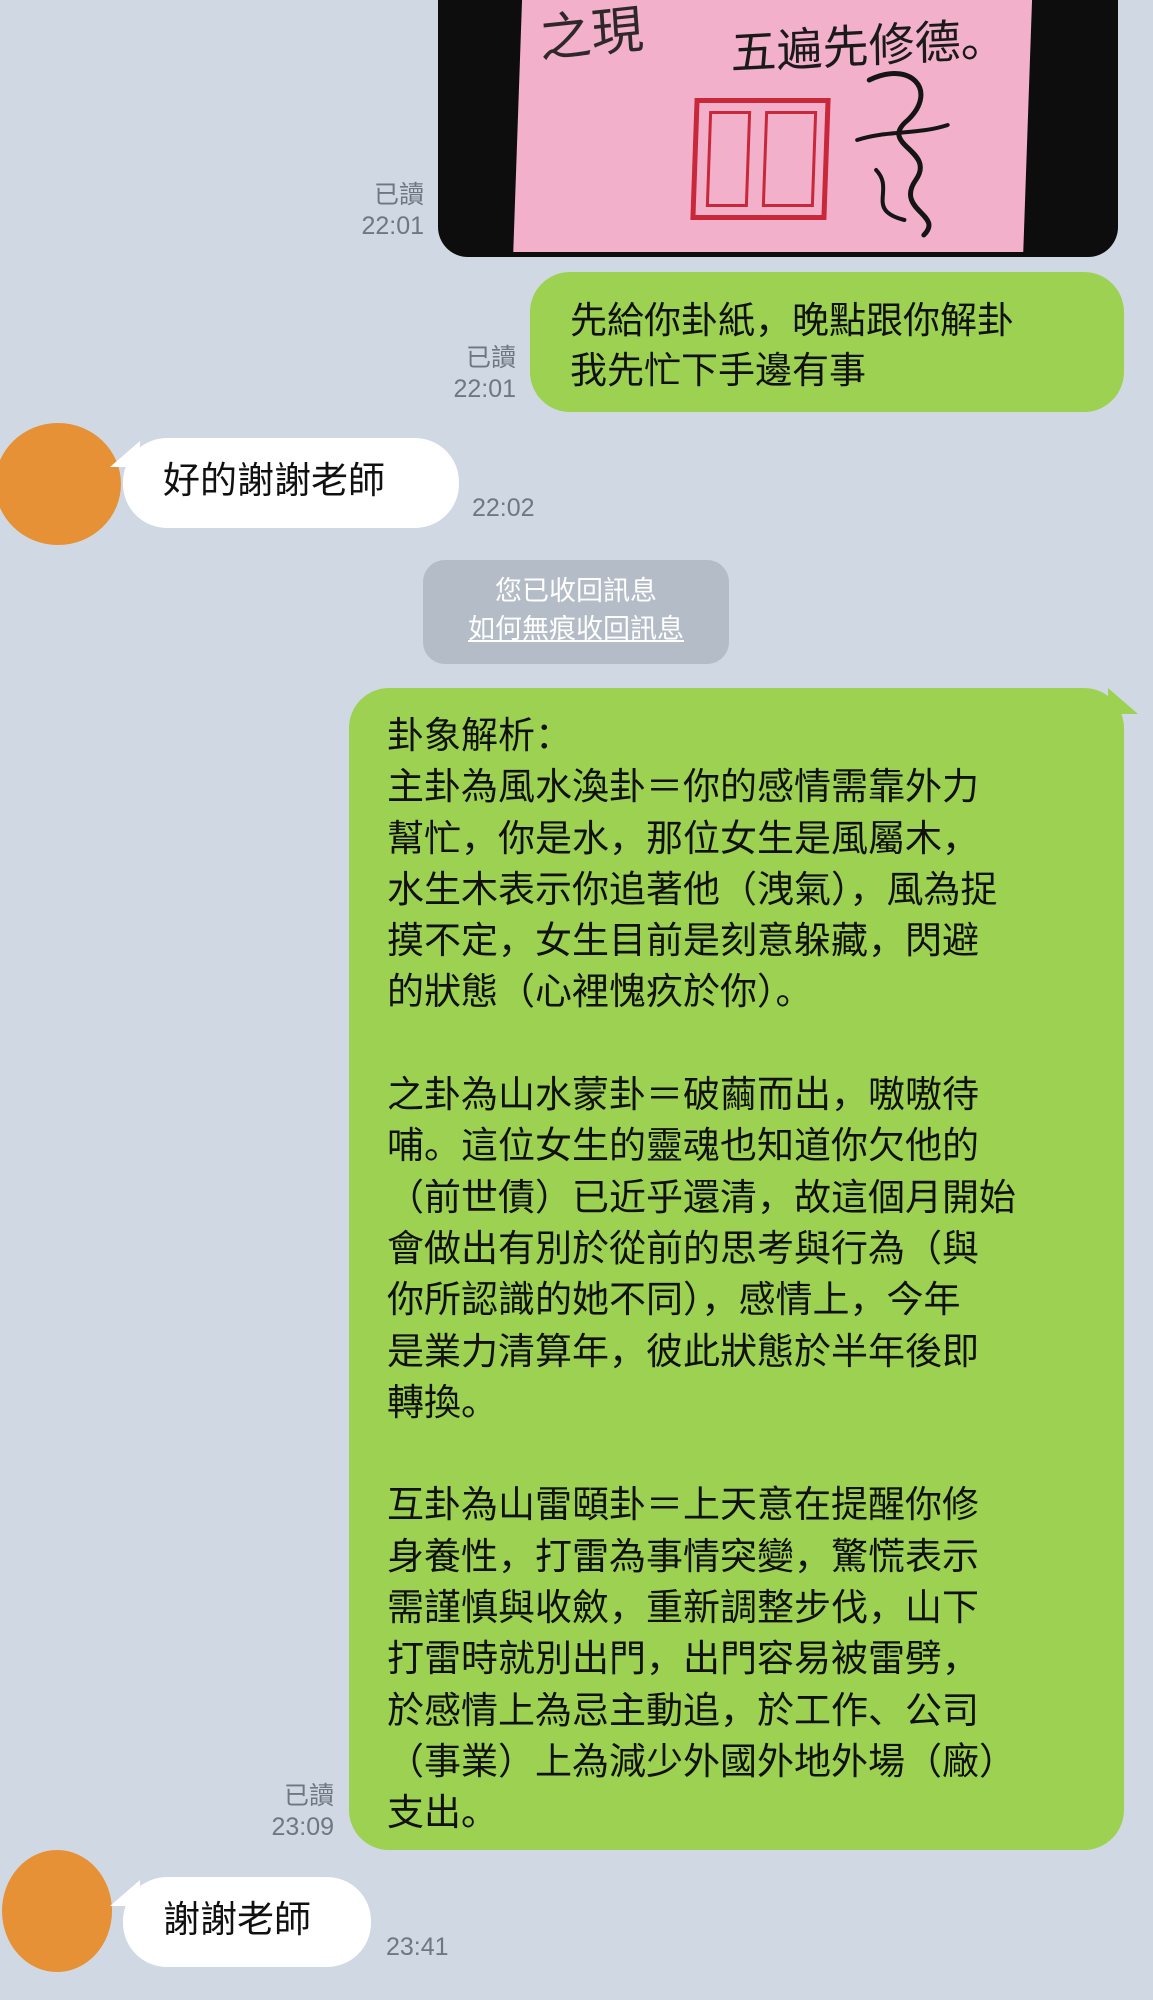 This screenshot has width=1153, height=2000. What do you see at coordinates (792, 345) in the screenshot?
I see `message-text: 先給你卦紙，晚點跟你解卦 我先忙下手邊有事` at bounding box center [792, 345].